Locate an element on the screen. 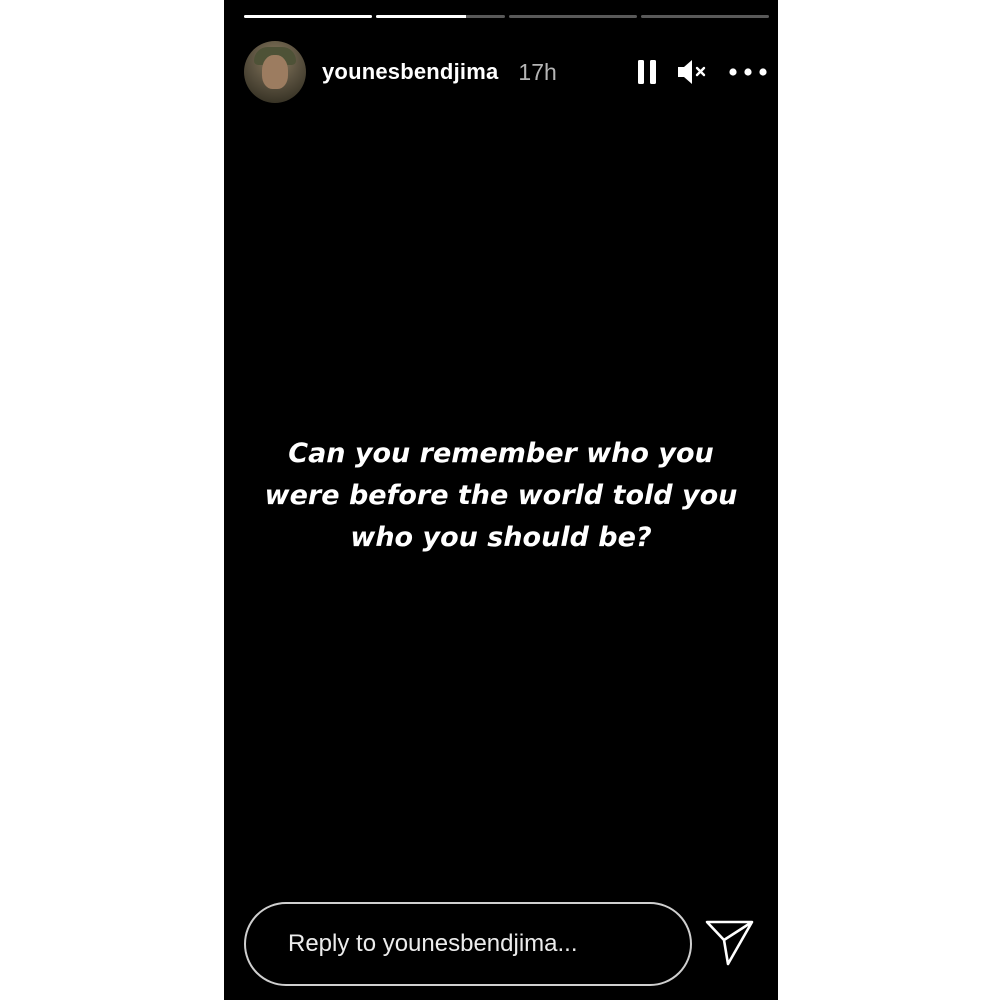 The width and height of the screenshot is (1000, 1000). caption-line: who you should be? is located at coordinates (501, 537).